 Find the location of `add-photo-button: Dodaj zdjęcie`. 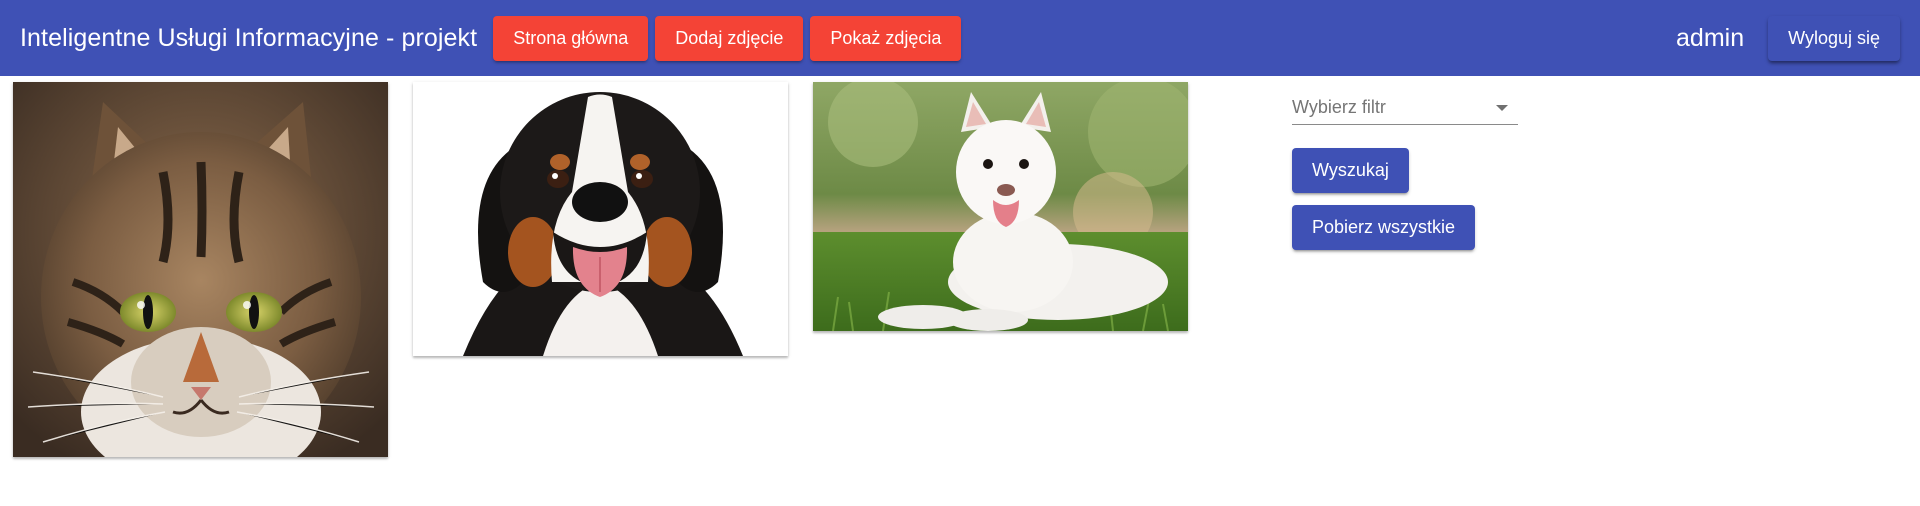

add-photo-button: Dodaj zdjęcie is located at coordinates (729, 38).